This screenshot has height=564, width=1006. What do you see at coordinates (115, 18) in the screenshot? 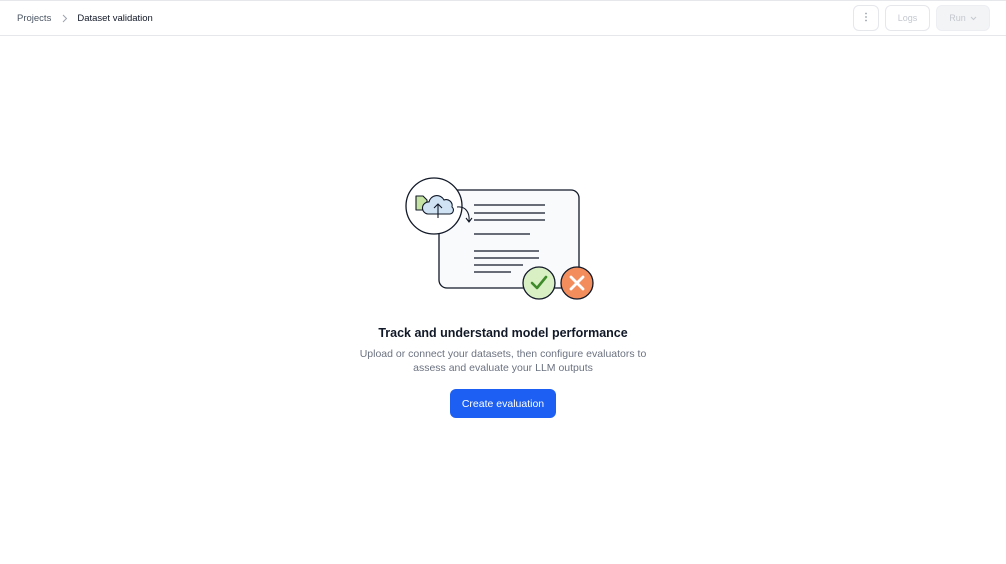
I see `breadcrumb-current: Dataset validation` at bounding box center [115, 18].